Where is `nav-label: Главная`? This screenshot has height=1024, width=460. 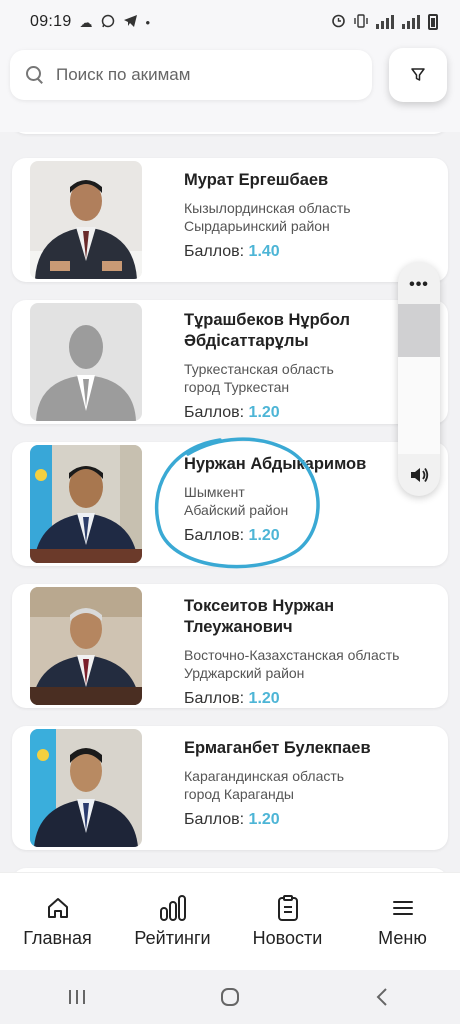
nav-label: Главная is located at coordinates (57, 938).